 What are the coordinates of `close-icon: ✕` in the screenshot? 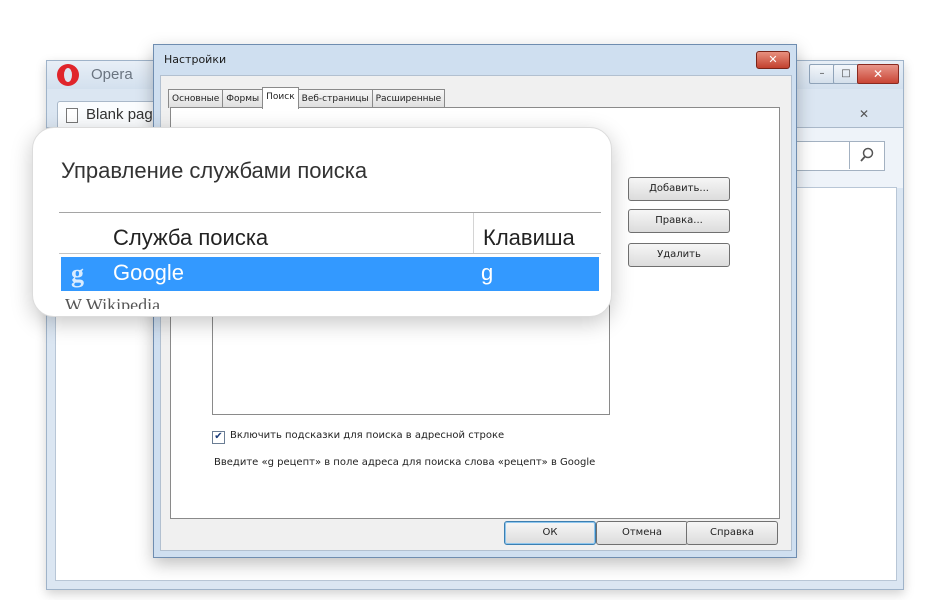 It's located at (878, 74).